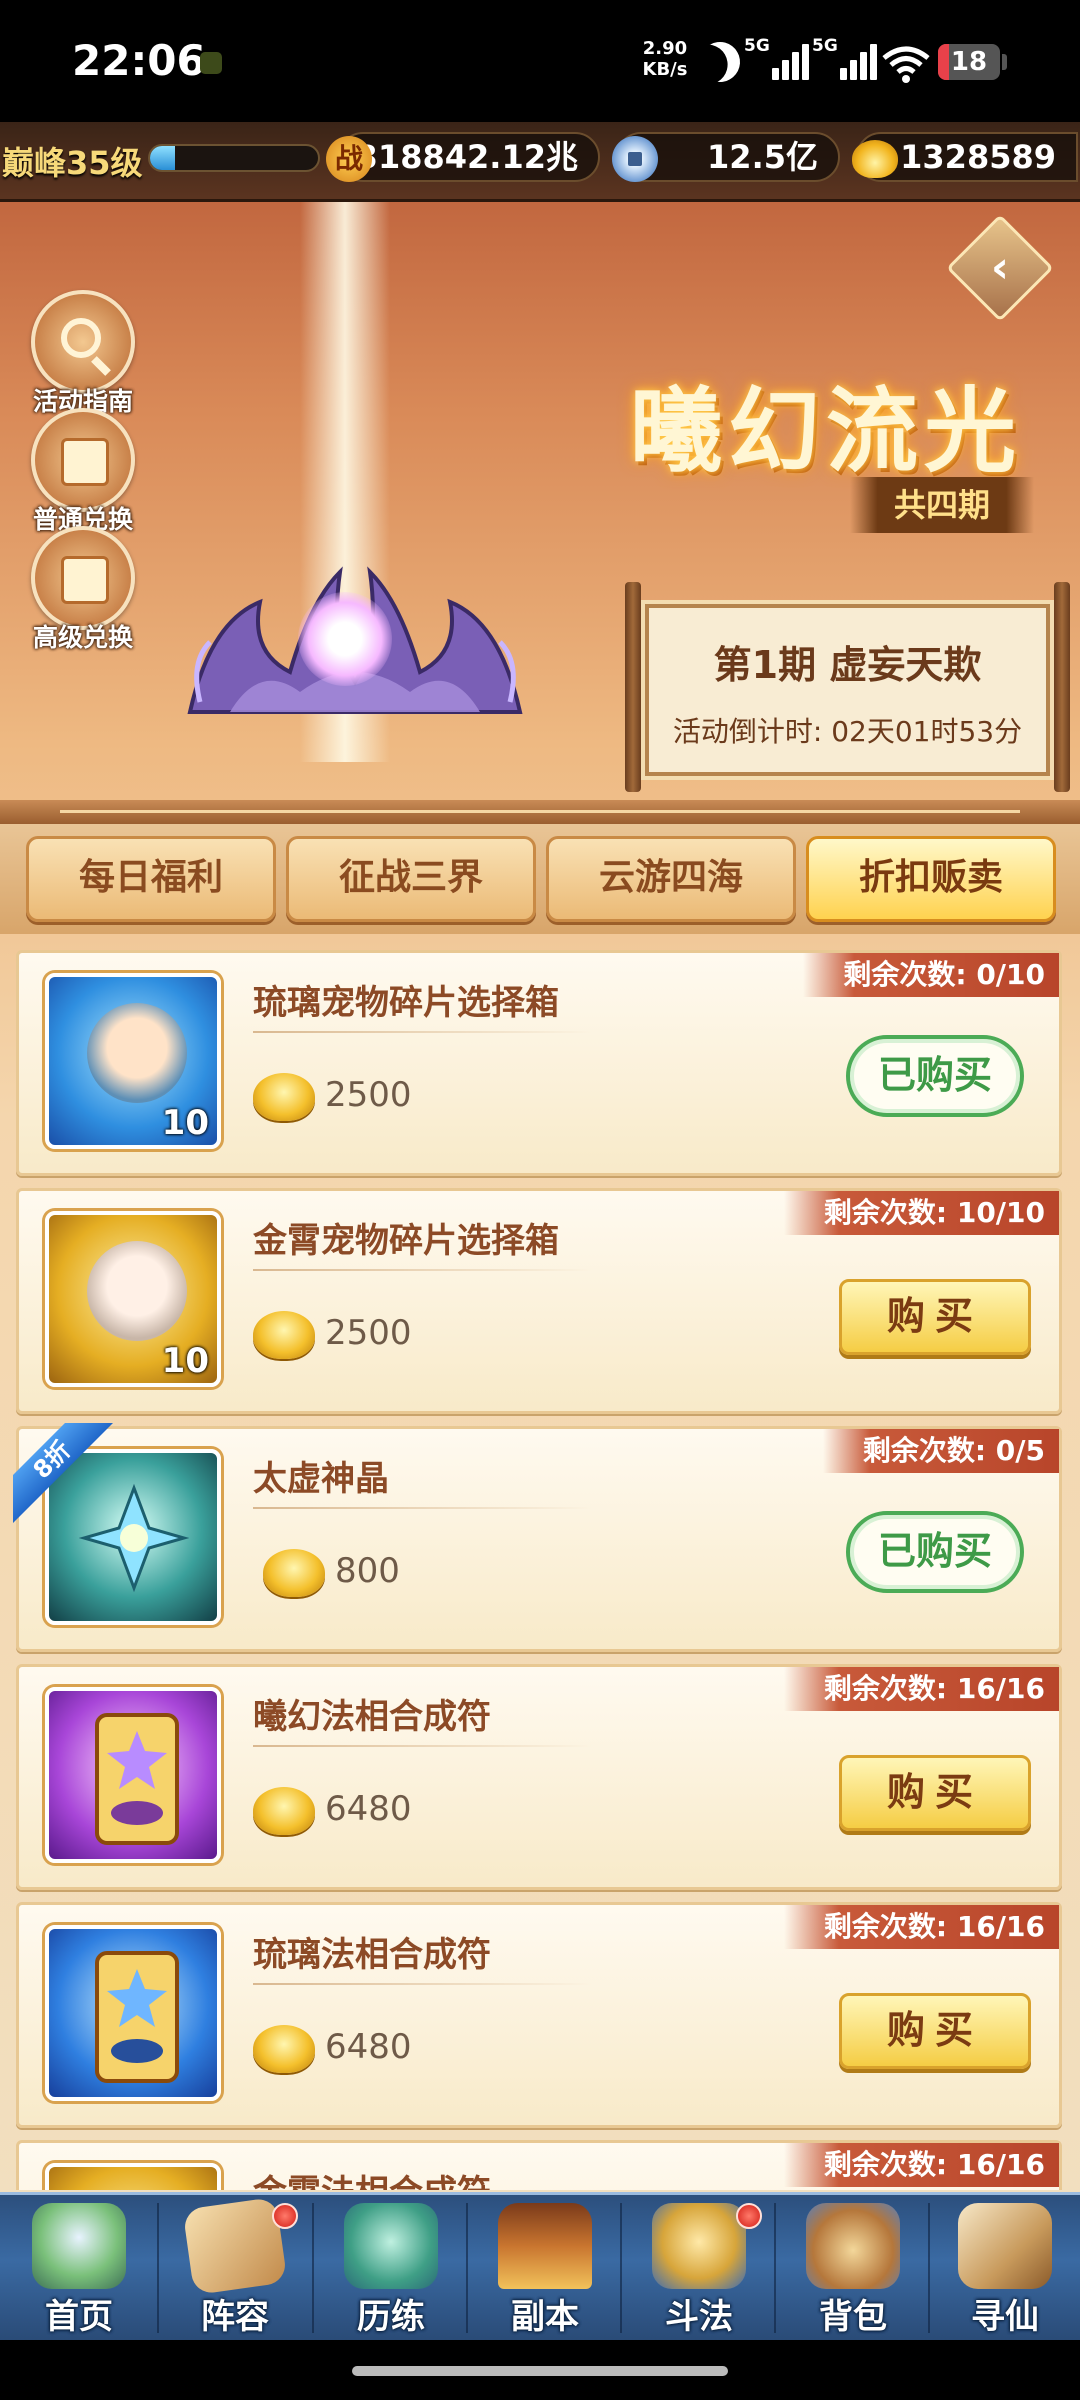 Image resolution: width=1080 pixels, height=2400 pixels. What do you see at coordinates (671, 879) in the screenshot?
I see `tab-wander-seas: 云游四海` at bounding box center [671, 879].